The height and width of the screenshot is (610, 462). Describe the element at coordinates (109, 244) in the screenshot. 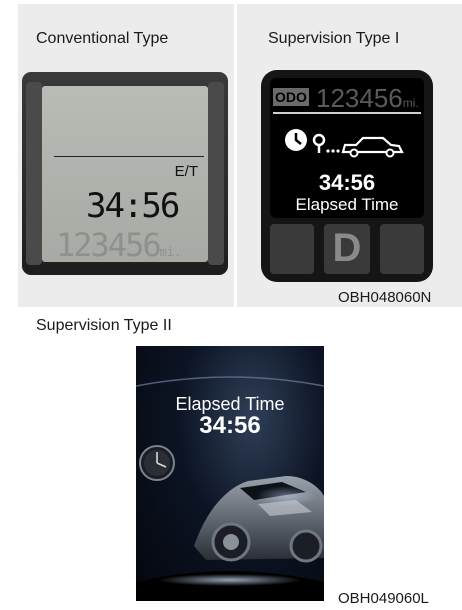

I see `lcd-ghost-digits: 123456` at that location.